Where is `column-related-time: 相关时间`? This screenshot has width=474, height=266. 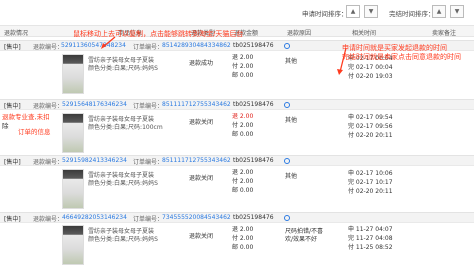
column-related-time: 相关时间 is located at coordinates (364, 33).